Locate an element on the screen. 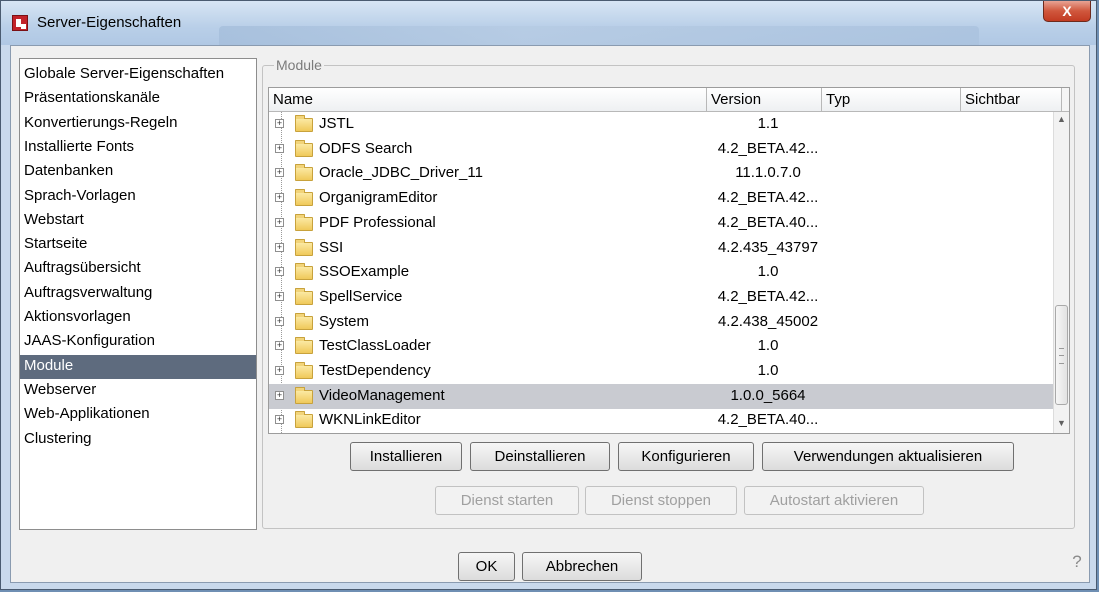  header-scroll-corner is located at coordinates (1065, 100).